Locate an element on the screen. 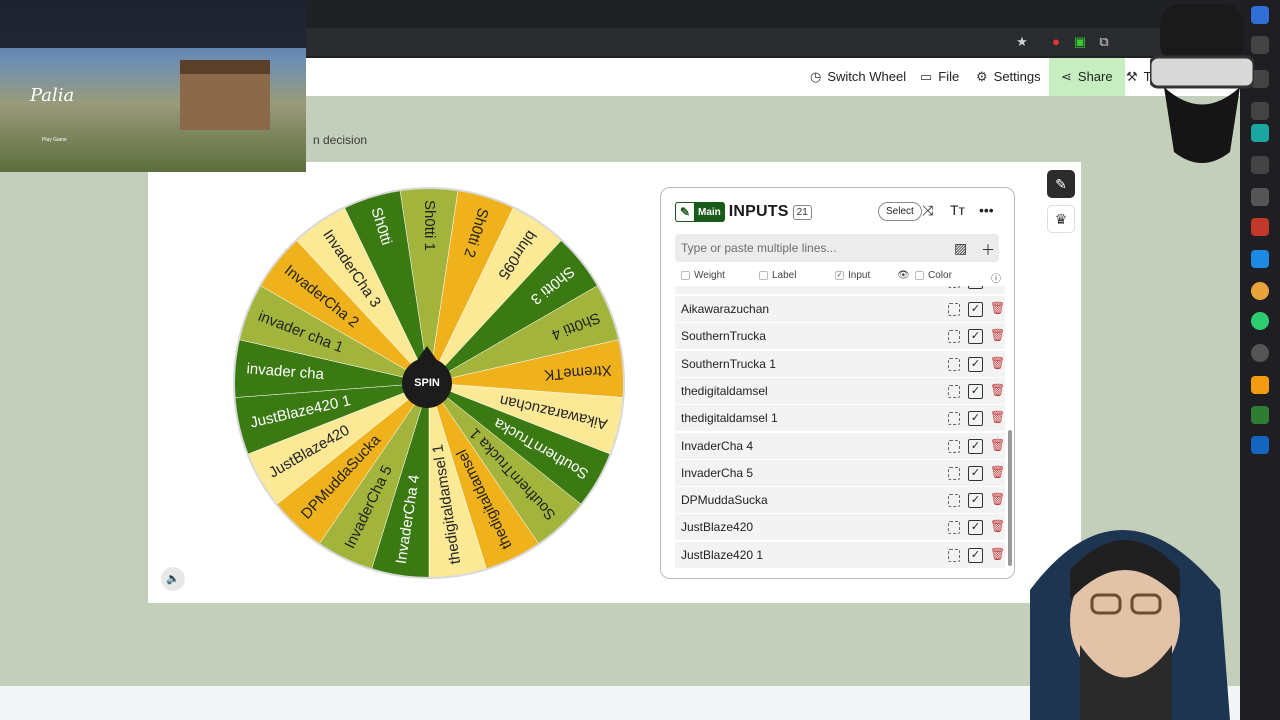 The image size is (1280, 720). column-weight: Weight is located at coordinates (703, 275).